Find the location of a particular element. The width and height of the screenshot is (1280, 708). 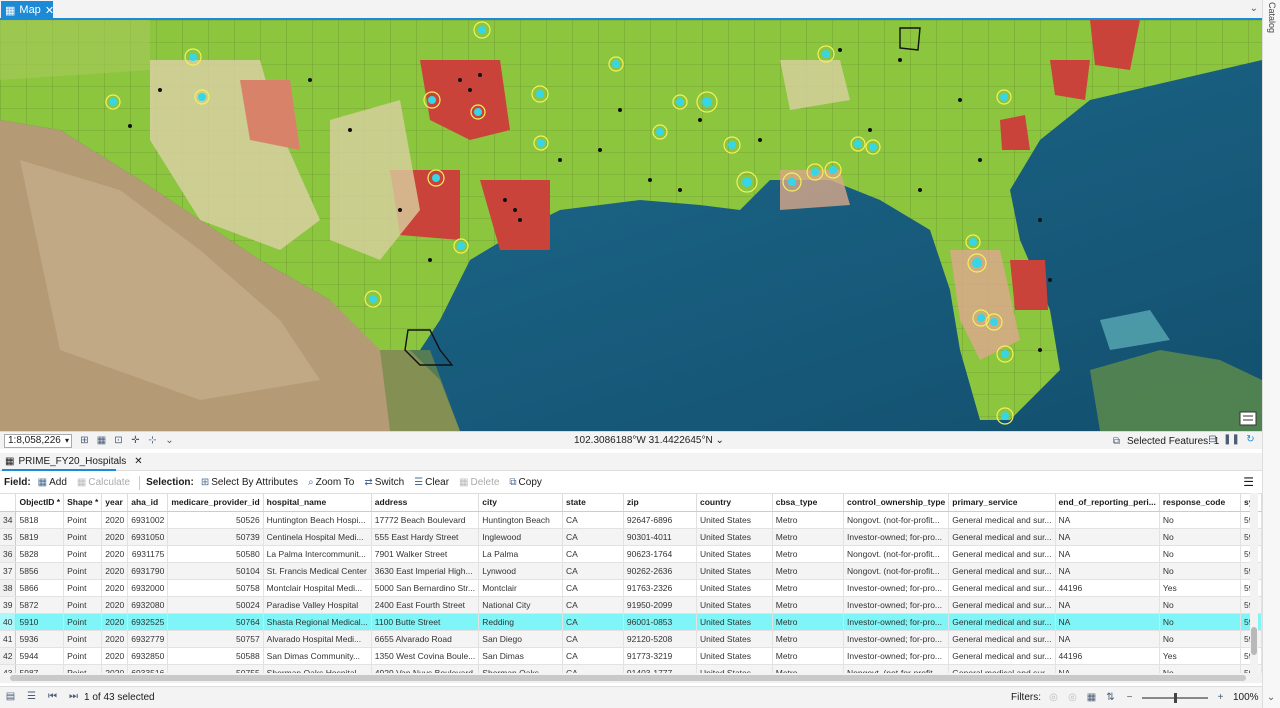

table-cell: 5936 is located at coordinates (40, 639).